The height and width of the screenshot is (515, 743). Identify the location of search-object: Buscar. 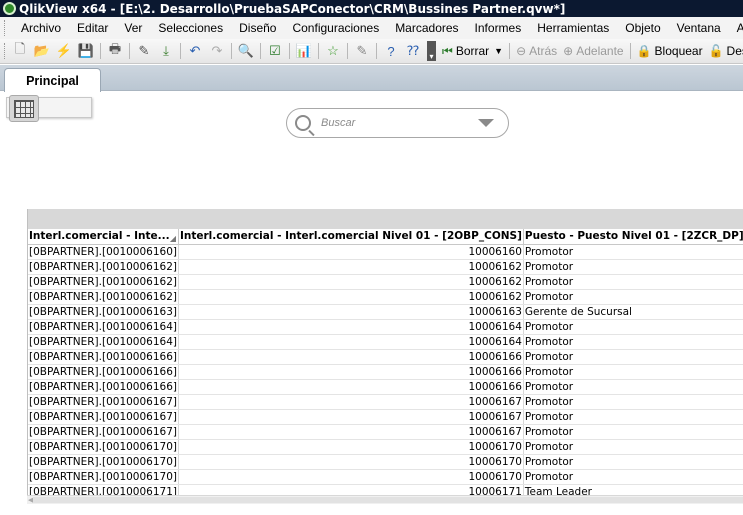
(397, 123).